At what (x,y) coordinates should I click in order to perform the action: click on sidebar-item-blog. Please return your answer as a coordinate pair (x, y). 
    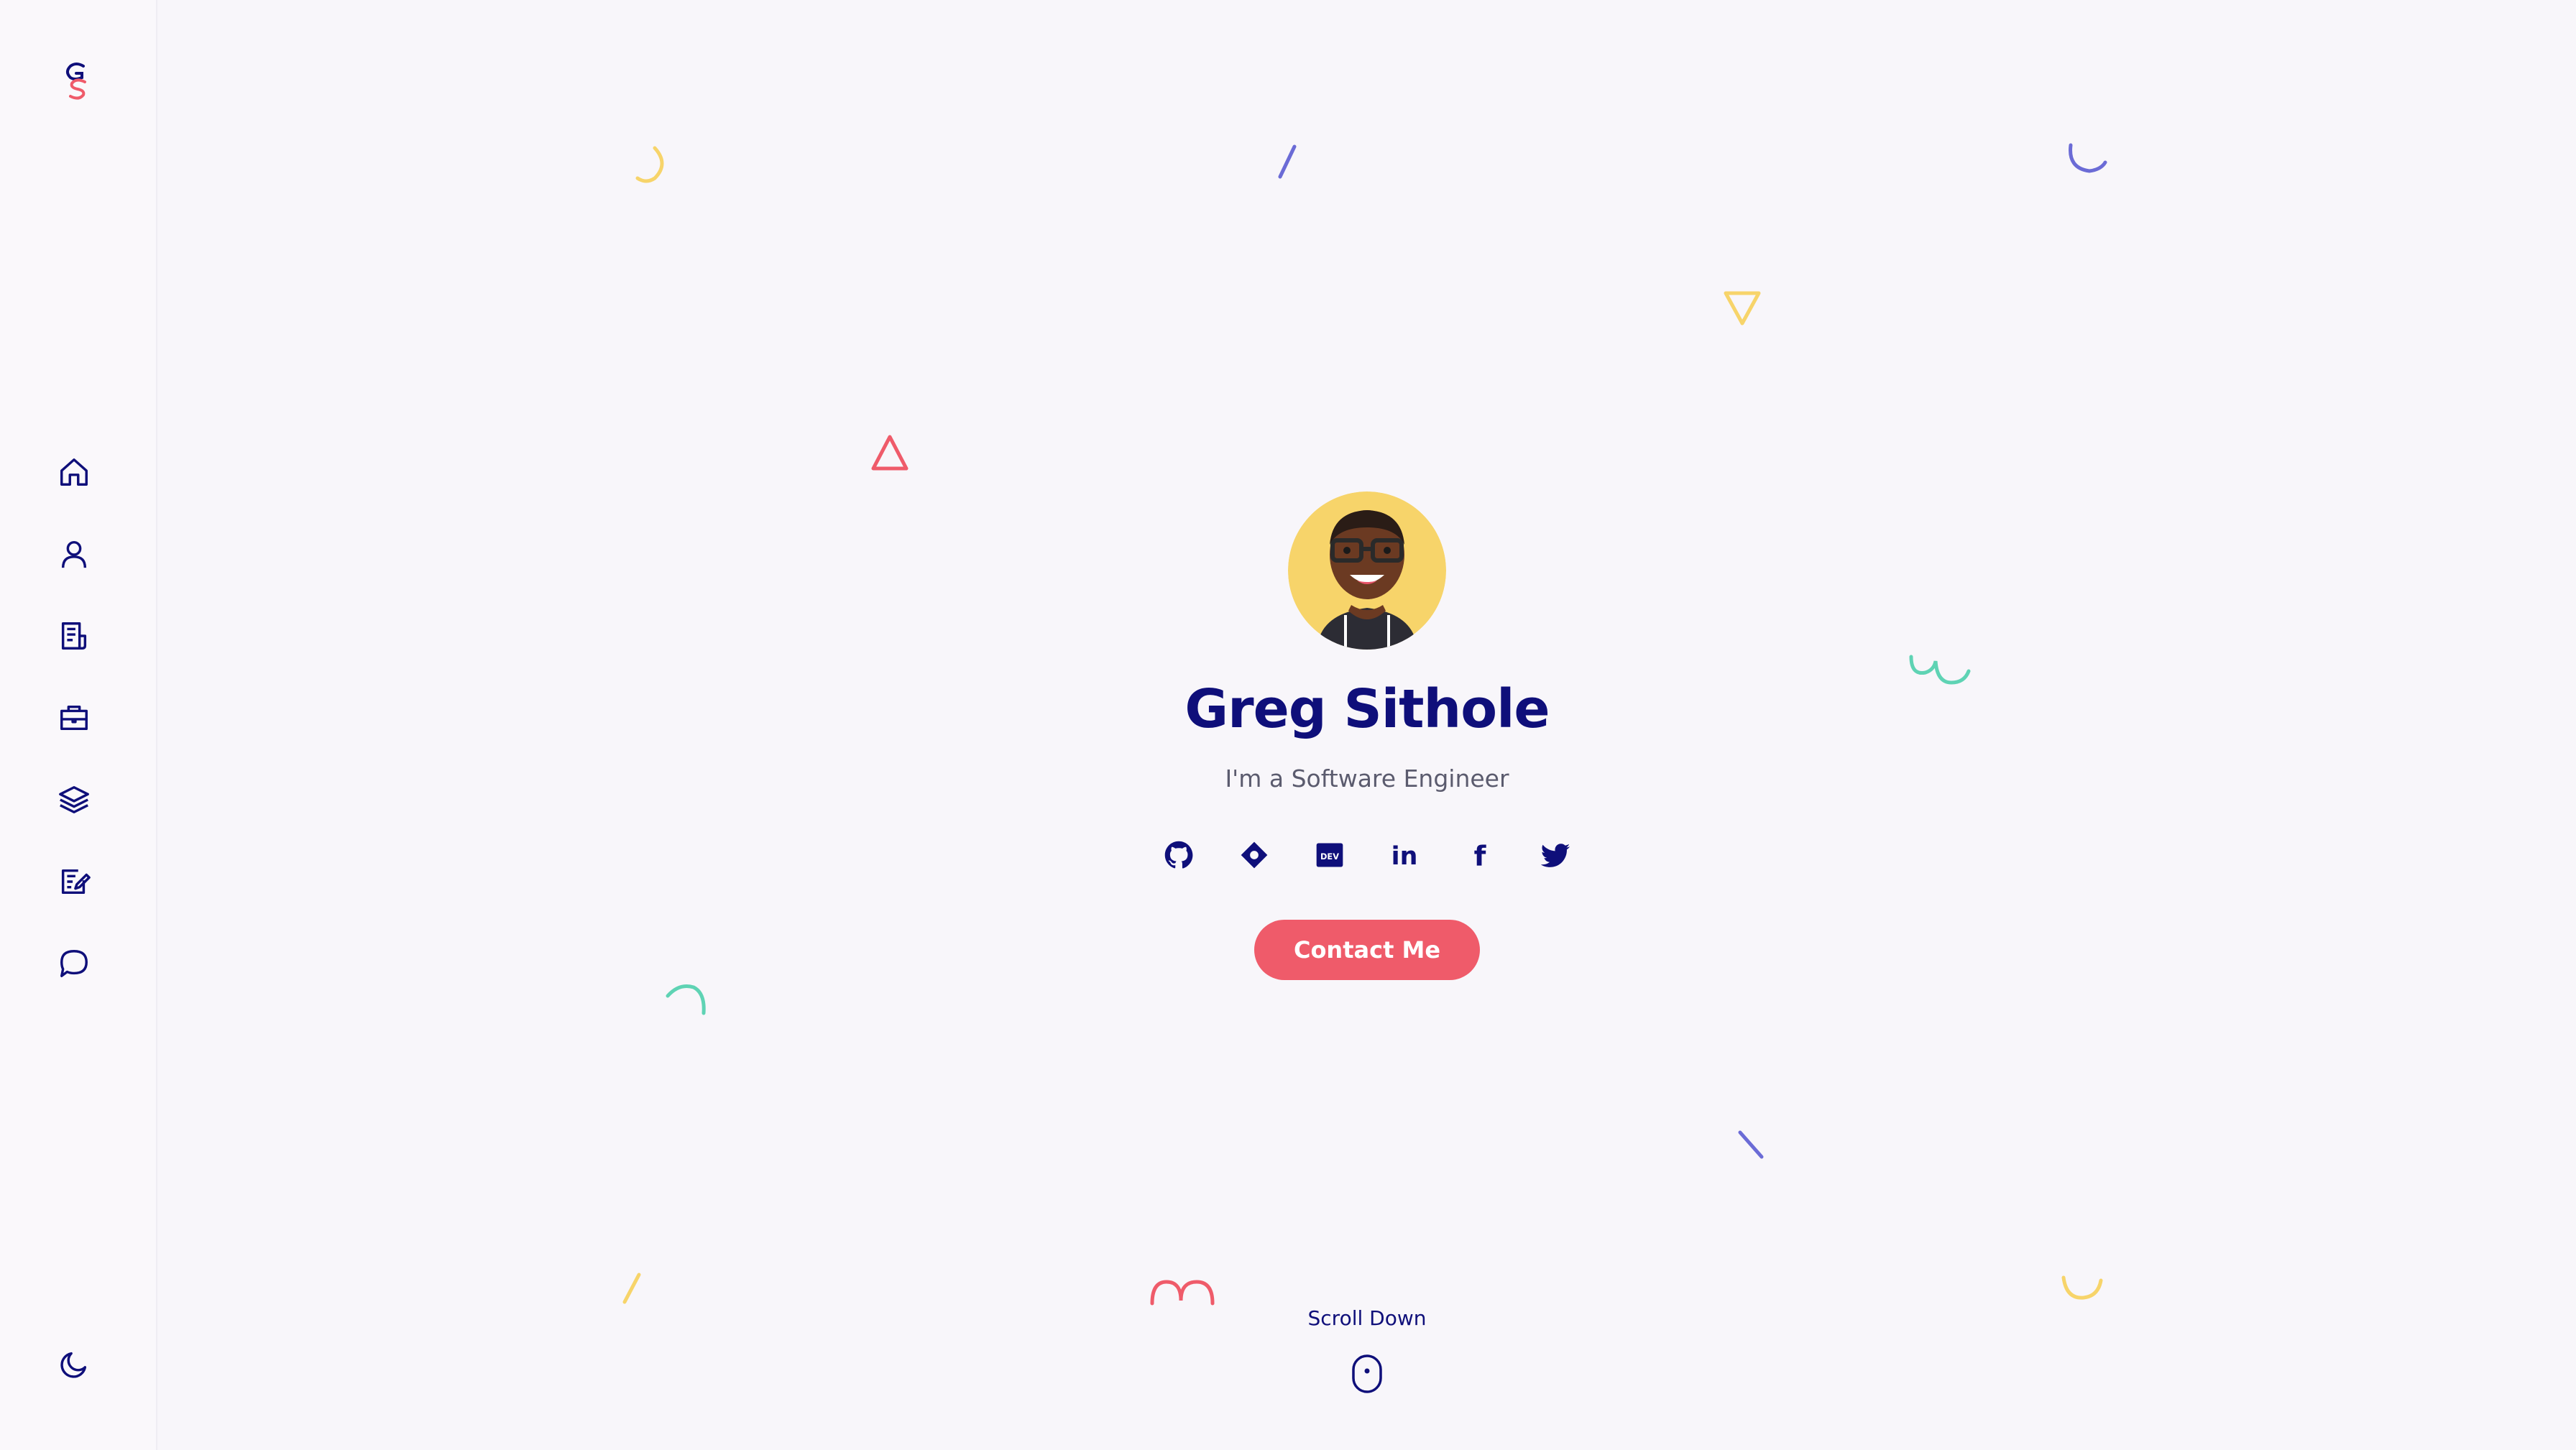
    Looking at the image, I should click on (74, 881).